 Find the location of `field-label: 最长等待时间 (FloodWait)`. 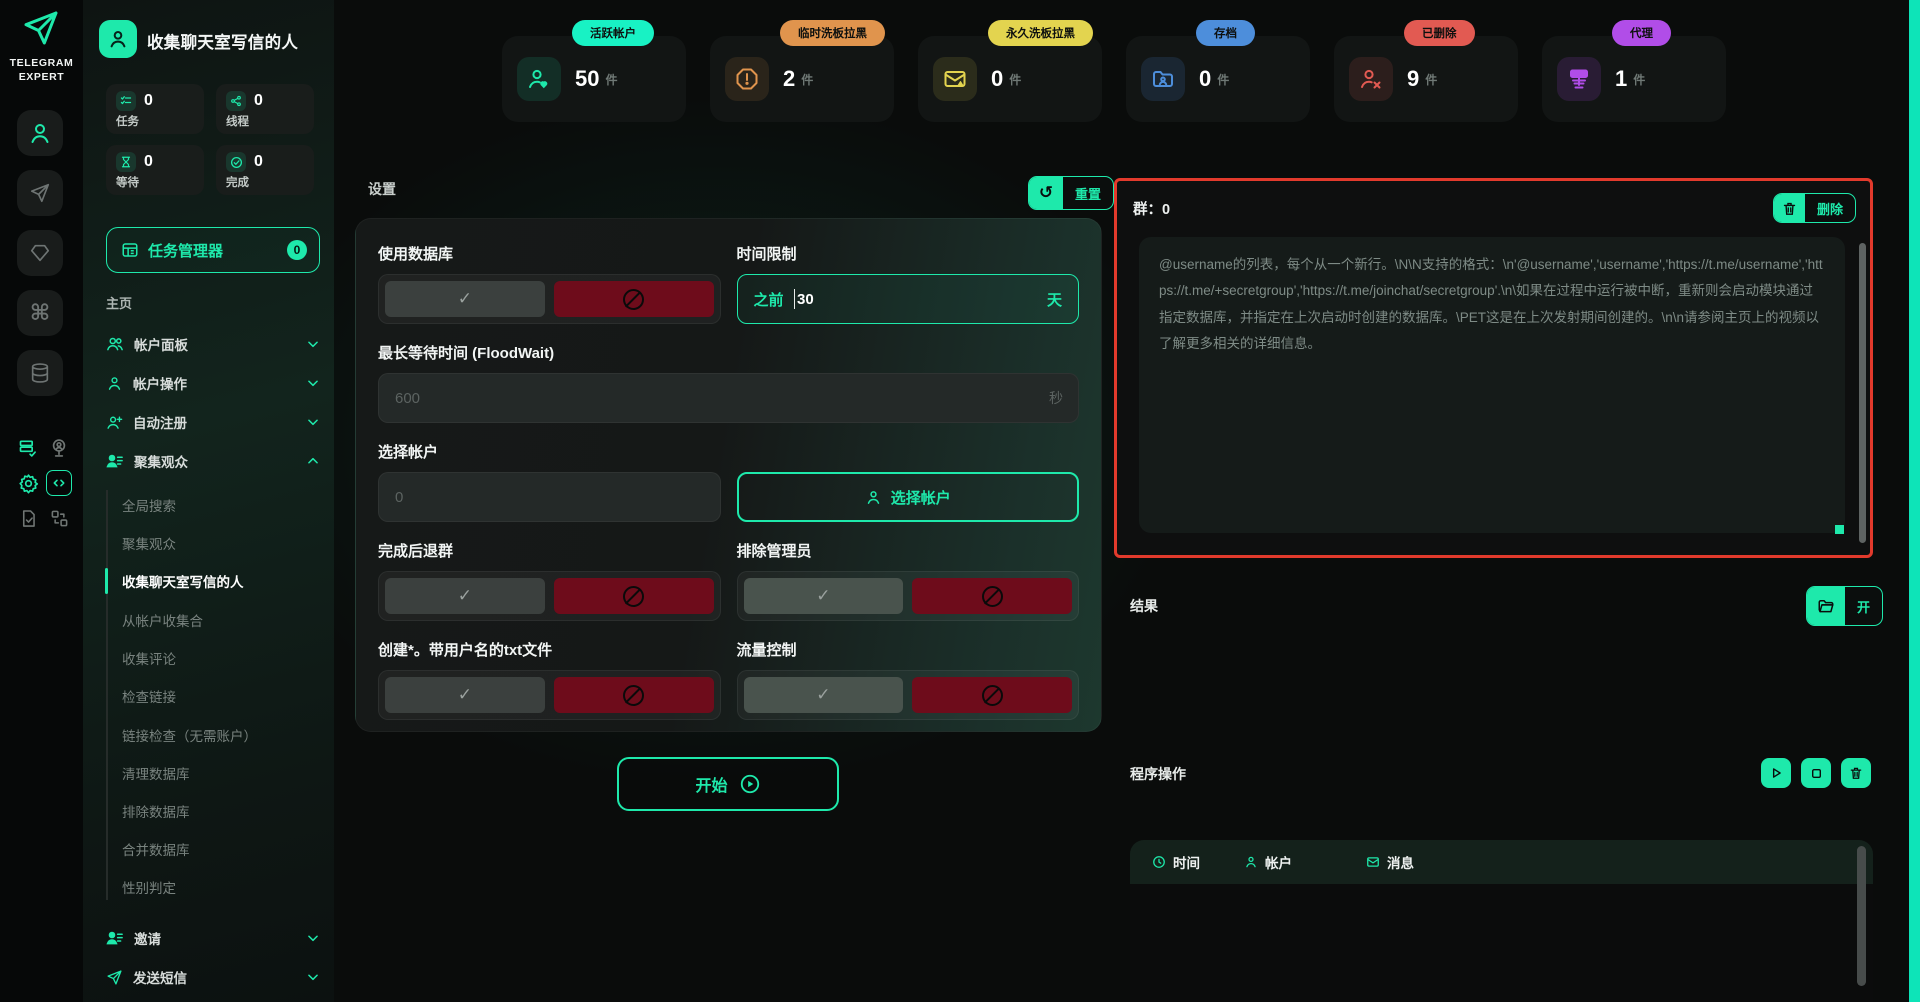

field-label: 最长等待时间 (FloodWait) is located at coordinates (466, 353).